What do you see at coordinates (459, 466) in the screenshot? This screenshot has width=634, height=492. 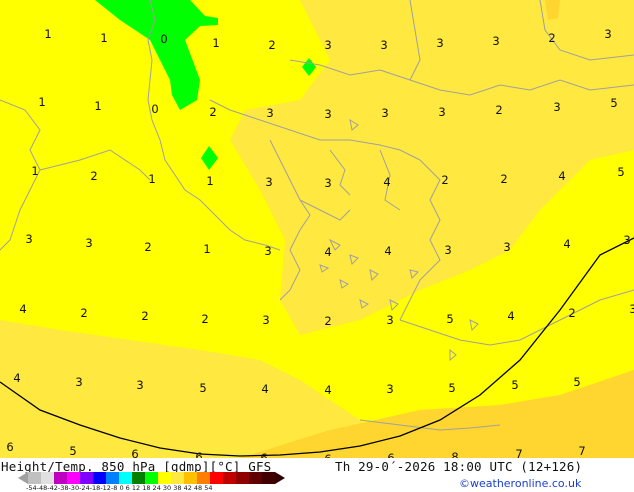 I see `valid-time: Th 29-0´-2026 18:00 UTC (12+126)` at bounding box center [459, 466].